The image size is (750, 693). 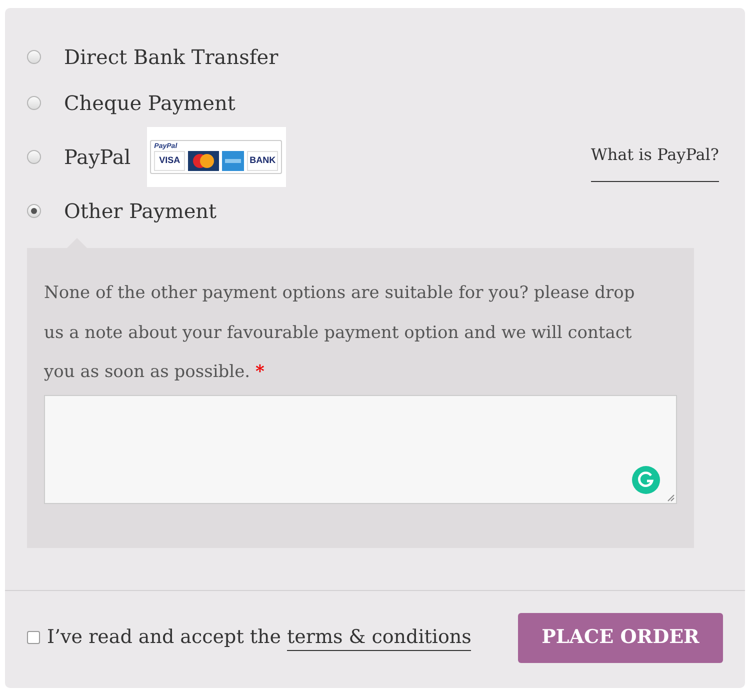 What do you see at coordinates (33, 637) in the screenshot?
I see `terms-checkbox` at bounding box center [33, 637].